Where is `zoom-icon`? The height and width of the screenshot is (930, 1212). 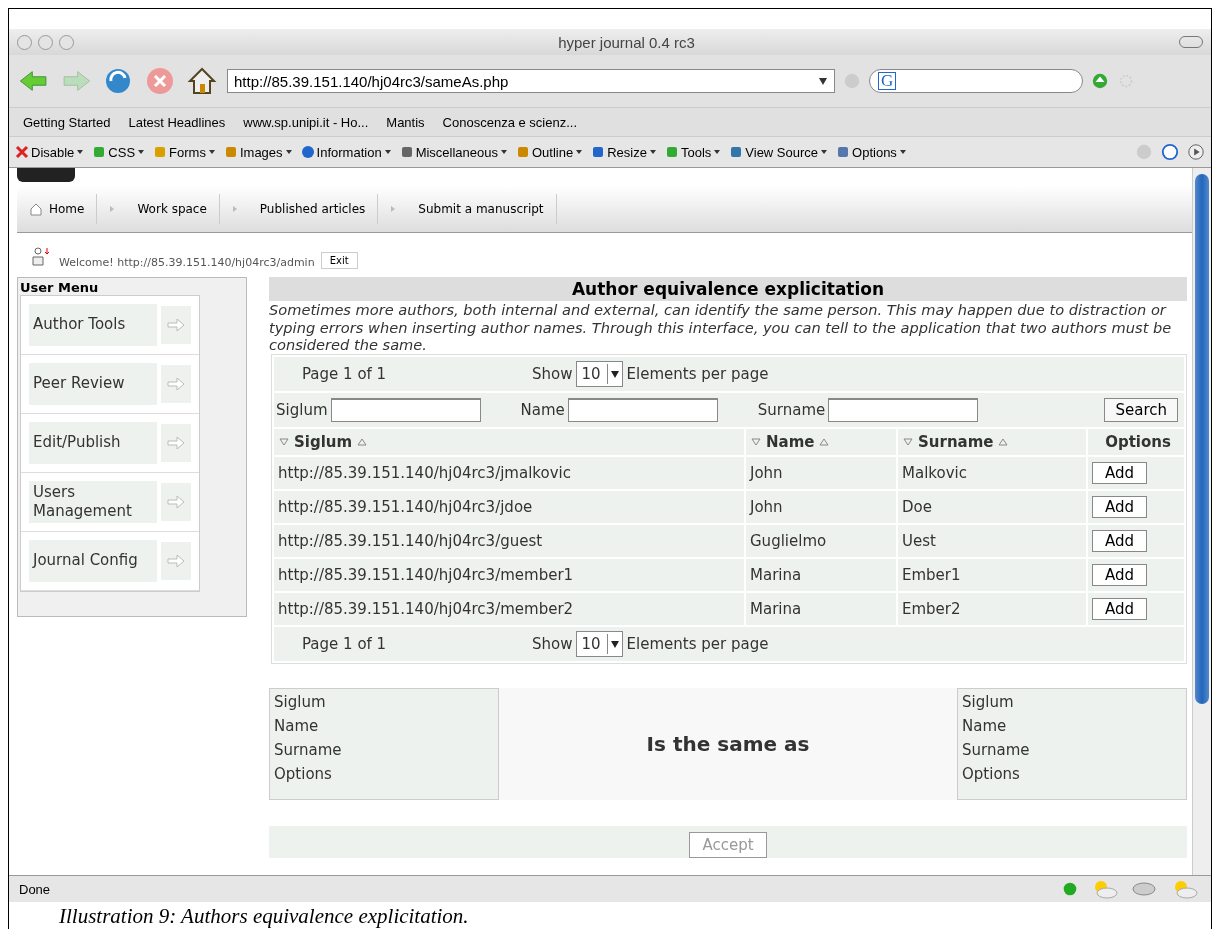
zoom-icon is located at coordinates (66, 42).